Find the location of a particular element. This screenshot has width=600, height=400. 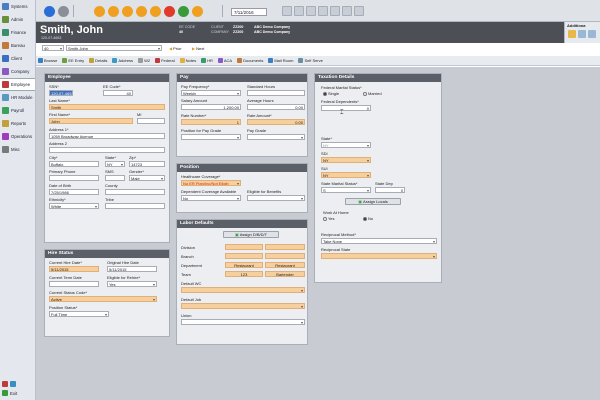

assign-locals-button: ▣ Assign Locals is located at coordinates (373, 201).